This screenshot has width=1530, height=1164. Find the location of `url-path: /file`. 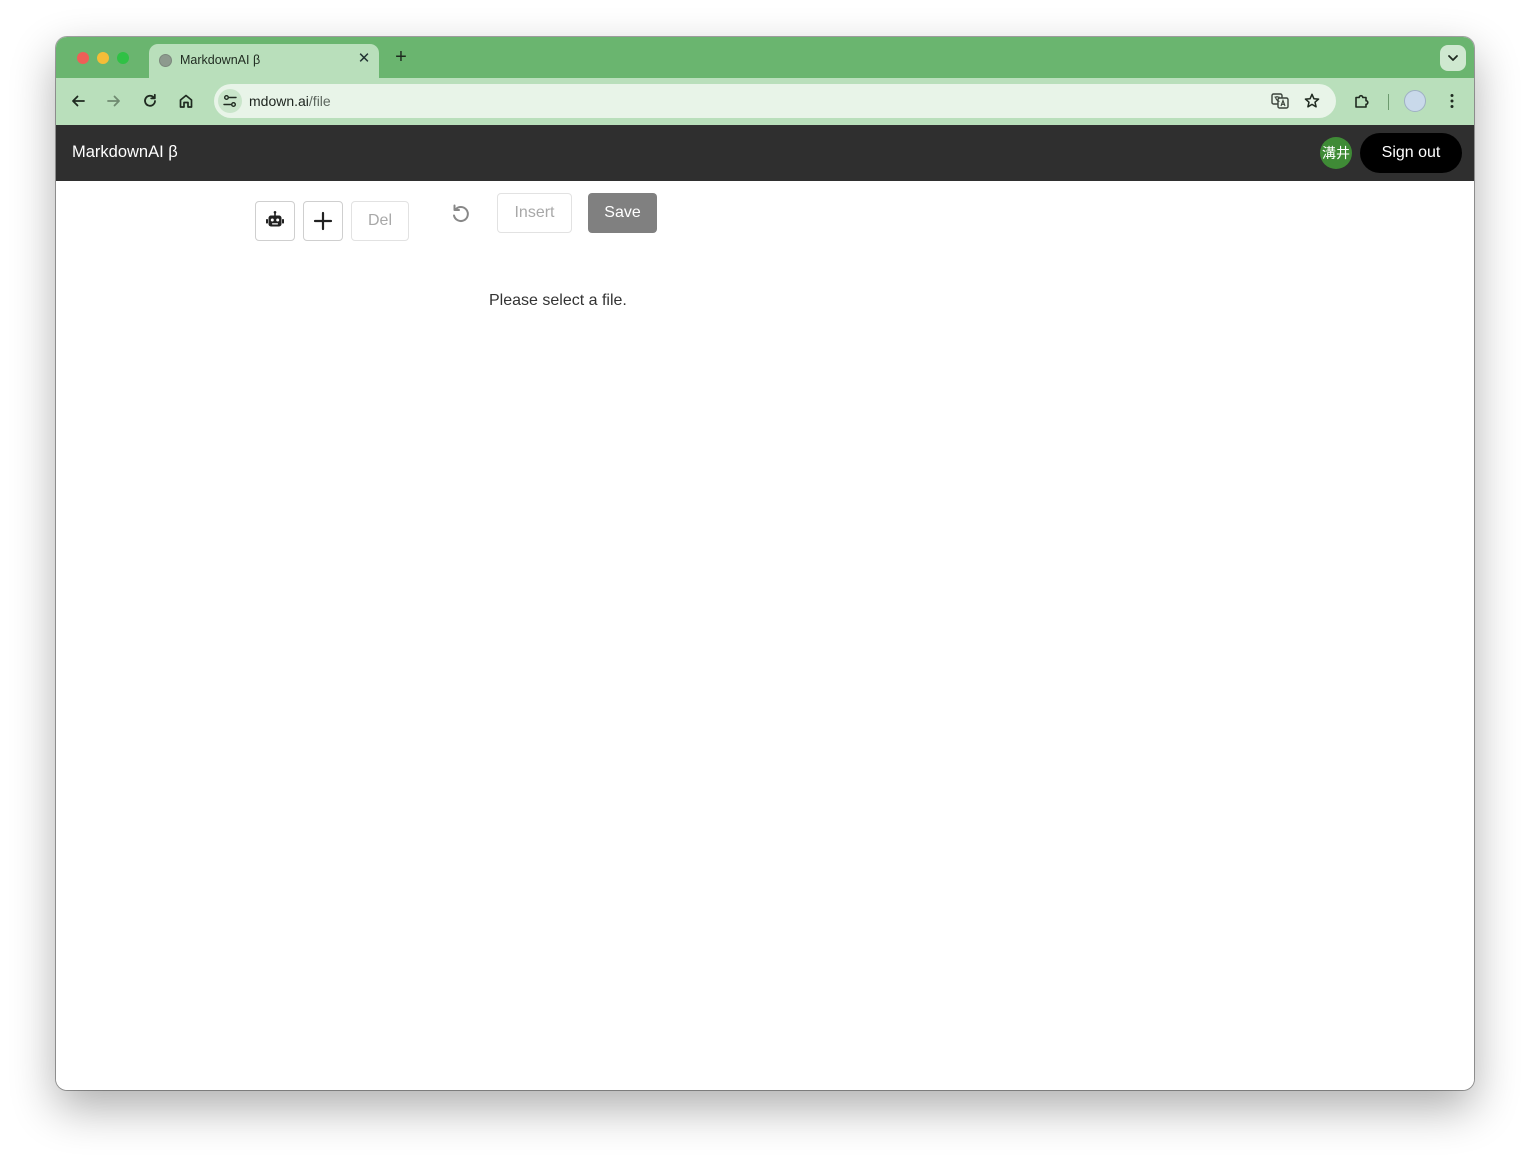

url-path: /file is located at coordinates (319, 101).